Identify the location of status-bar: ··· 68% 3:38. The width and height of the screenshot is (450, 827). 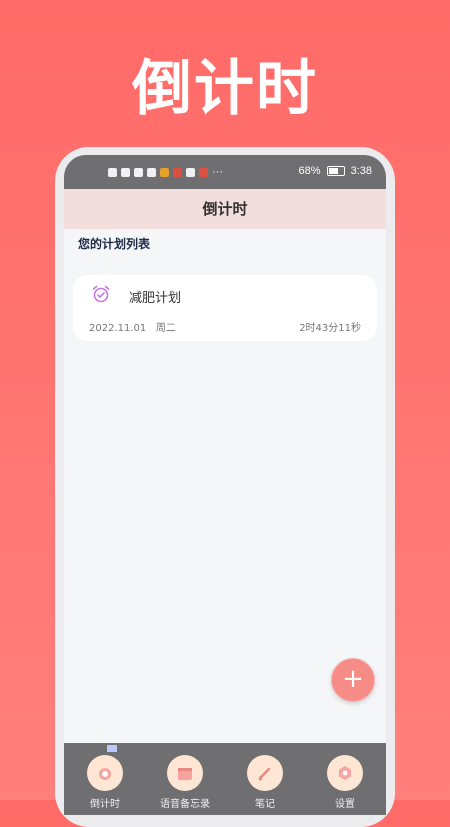
(225, 172).